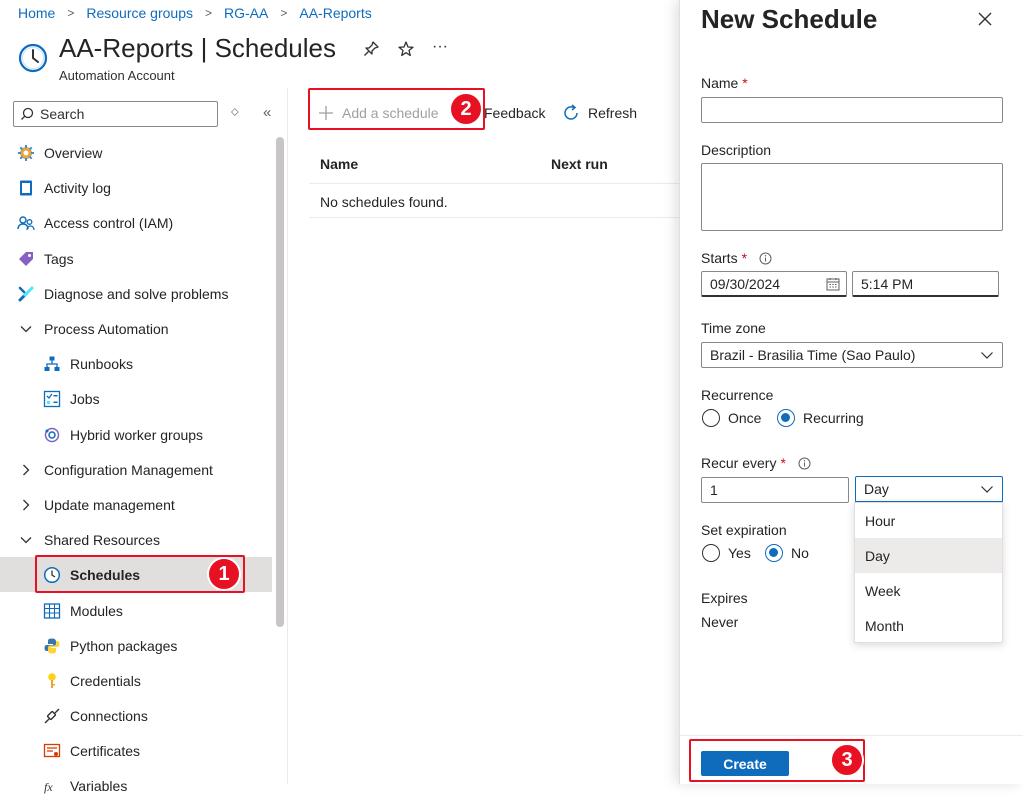 The image size is (1023, 803). Describe the element at coordinates (59, 258) in the screenshot. I see `sidebar-item-label: Tags` at that location.